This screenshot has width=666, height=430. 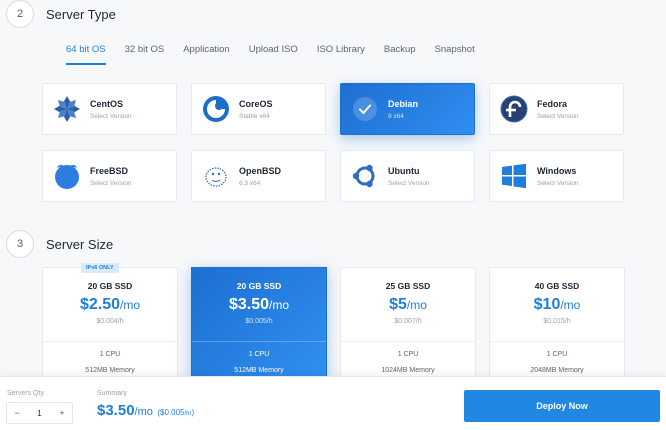 I want to click on centos-icon, so click(x=67, y=109).